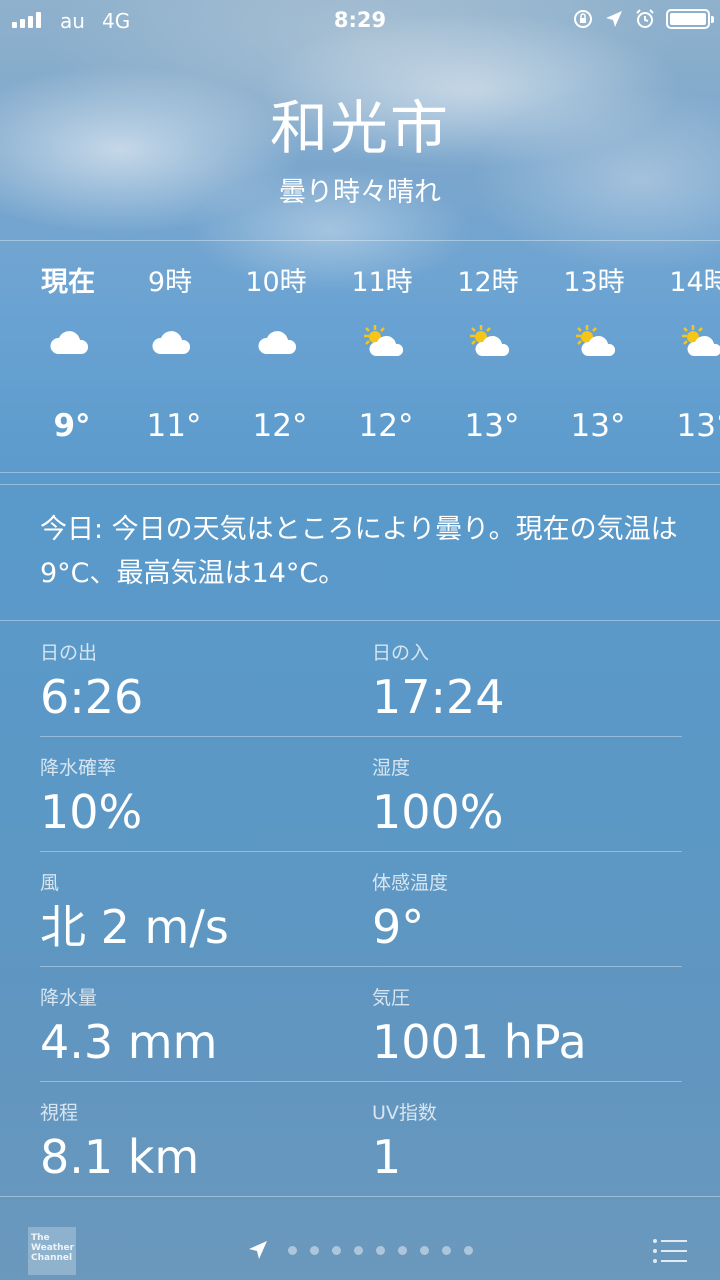  Describe the element at coordinates (382, 282) in the screenshot. I see `hour-time: 11時` at that location.